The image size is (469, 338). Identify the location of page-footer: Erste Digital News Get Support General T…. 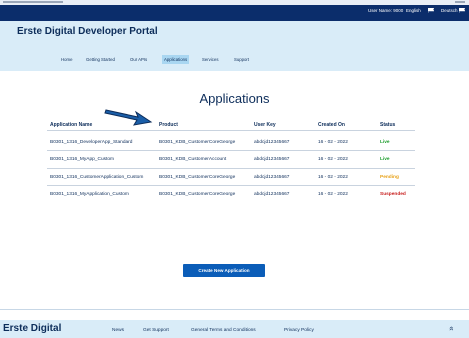
(234, 329).